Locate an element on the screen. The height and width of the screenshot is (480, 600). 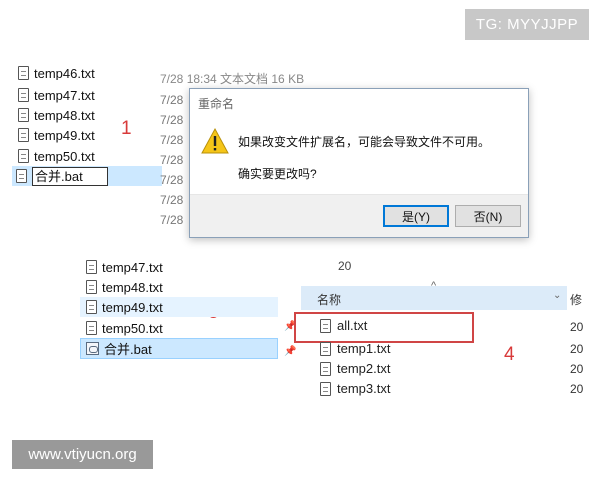
column-header-modified: 修 is located at coordinates (576, 299).